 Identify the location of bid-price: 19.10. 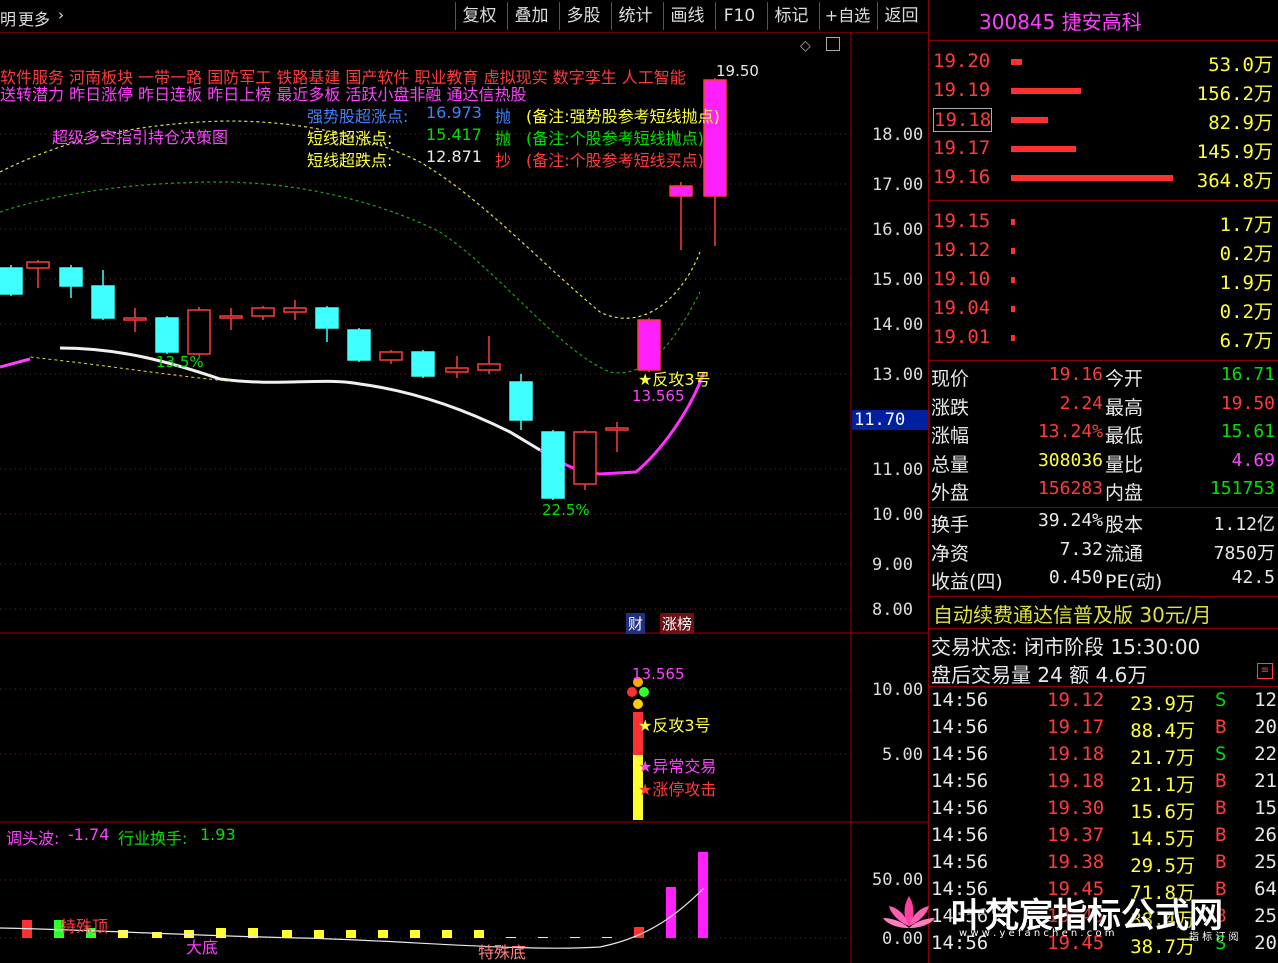
(962, 279).